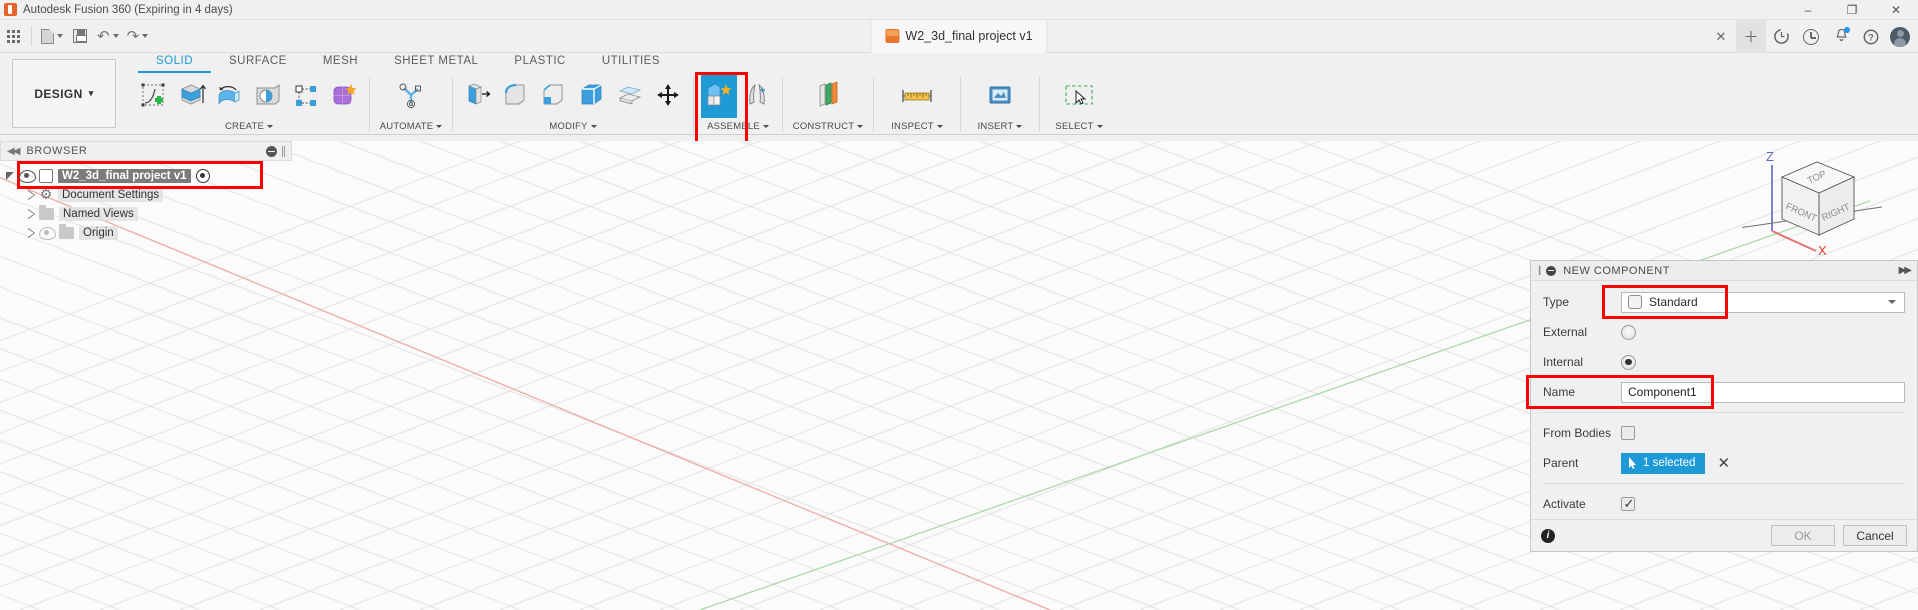 This screenshot has width=1918, height=610. Describe the element at coordinates (554, 96) in the screenshot. I see `chamfer-icon` at that location.